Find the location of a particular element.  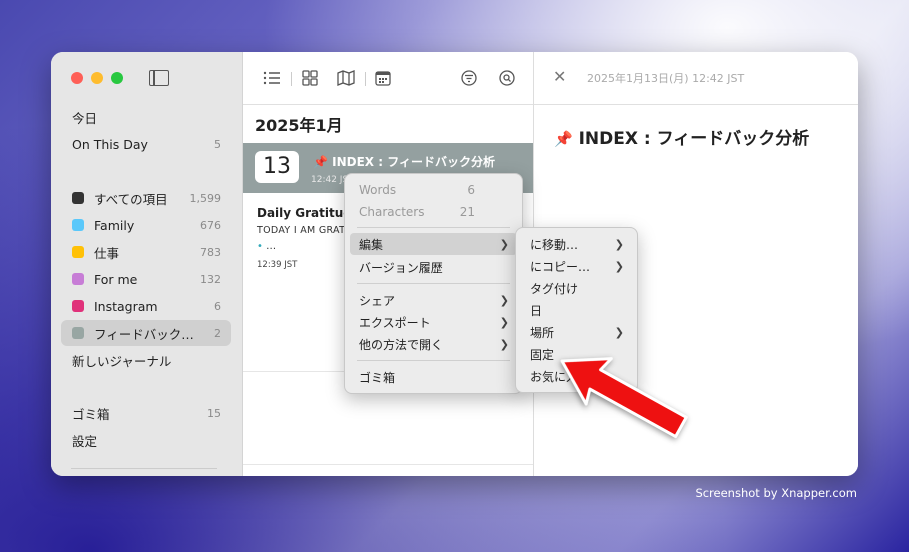

watermark-credit: Screenshot by Xnapper.com is located at coordinates (776, 493).